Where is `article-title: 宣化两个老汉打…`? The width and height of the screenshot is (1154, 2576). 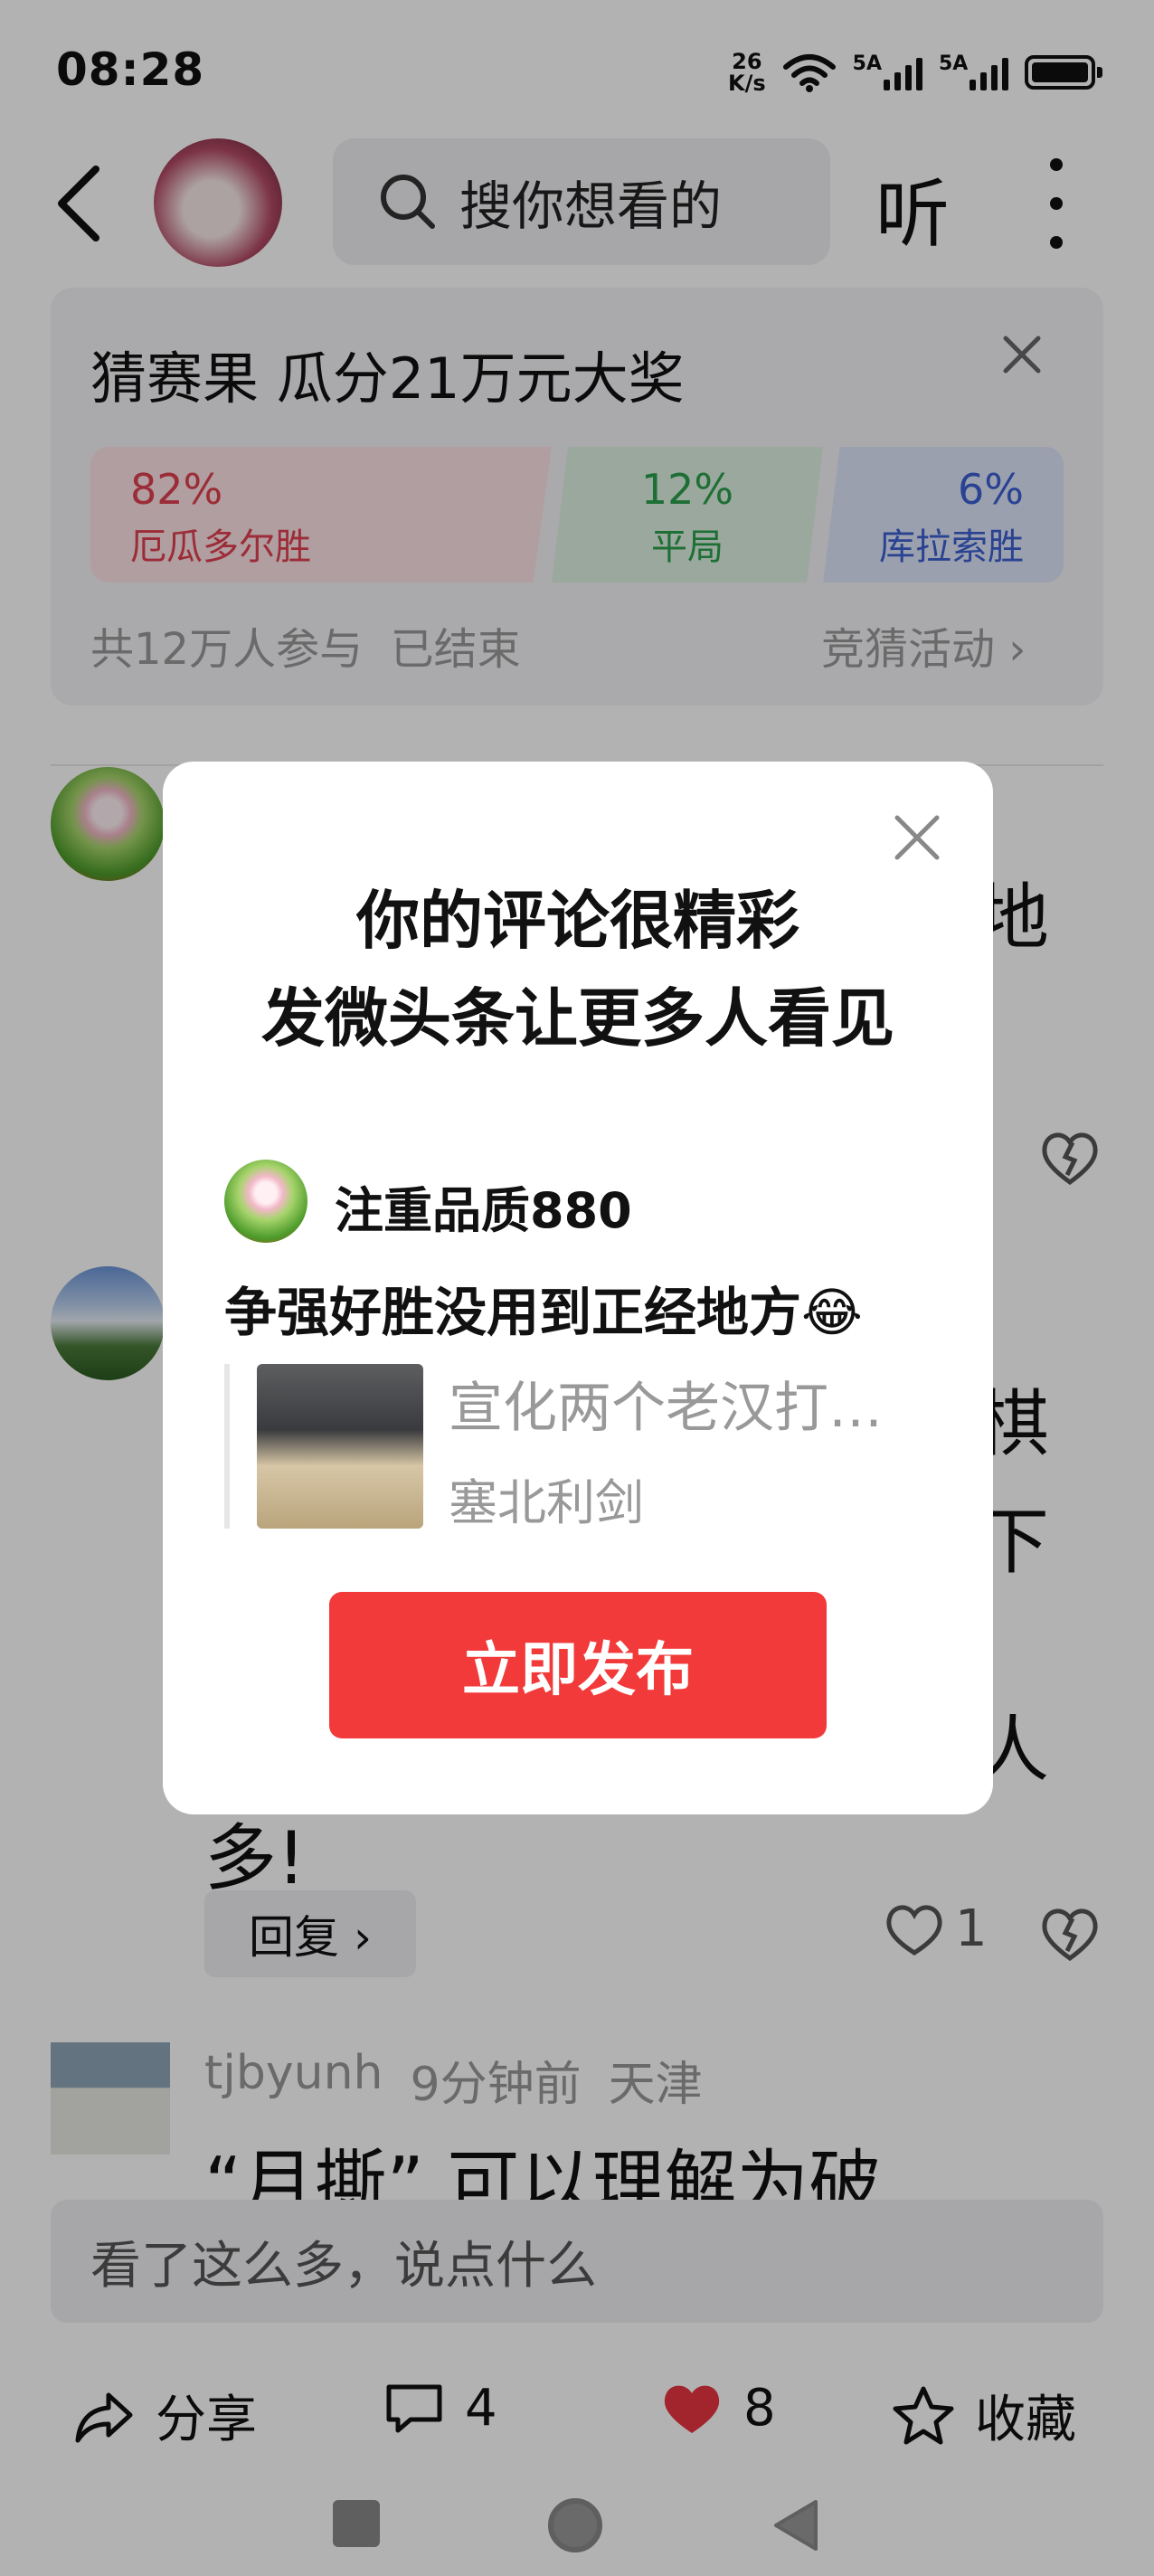
article-title: 宣化两个老汉打… is located at coordinates (666, 1408).